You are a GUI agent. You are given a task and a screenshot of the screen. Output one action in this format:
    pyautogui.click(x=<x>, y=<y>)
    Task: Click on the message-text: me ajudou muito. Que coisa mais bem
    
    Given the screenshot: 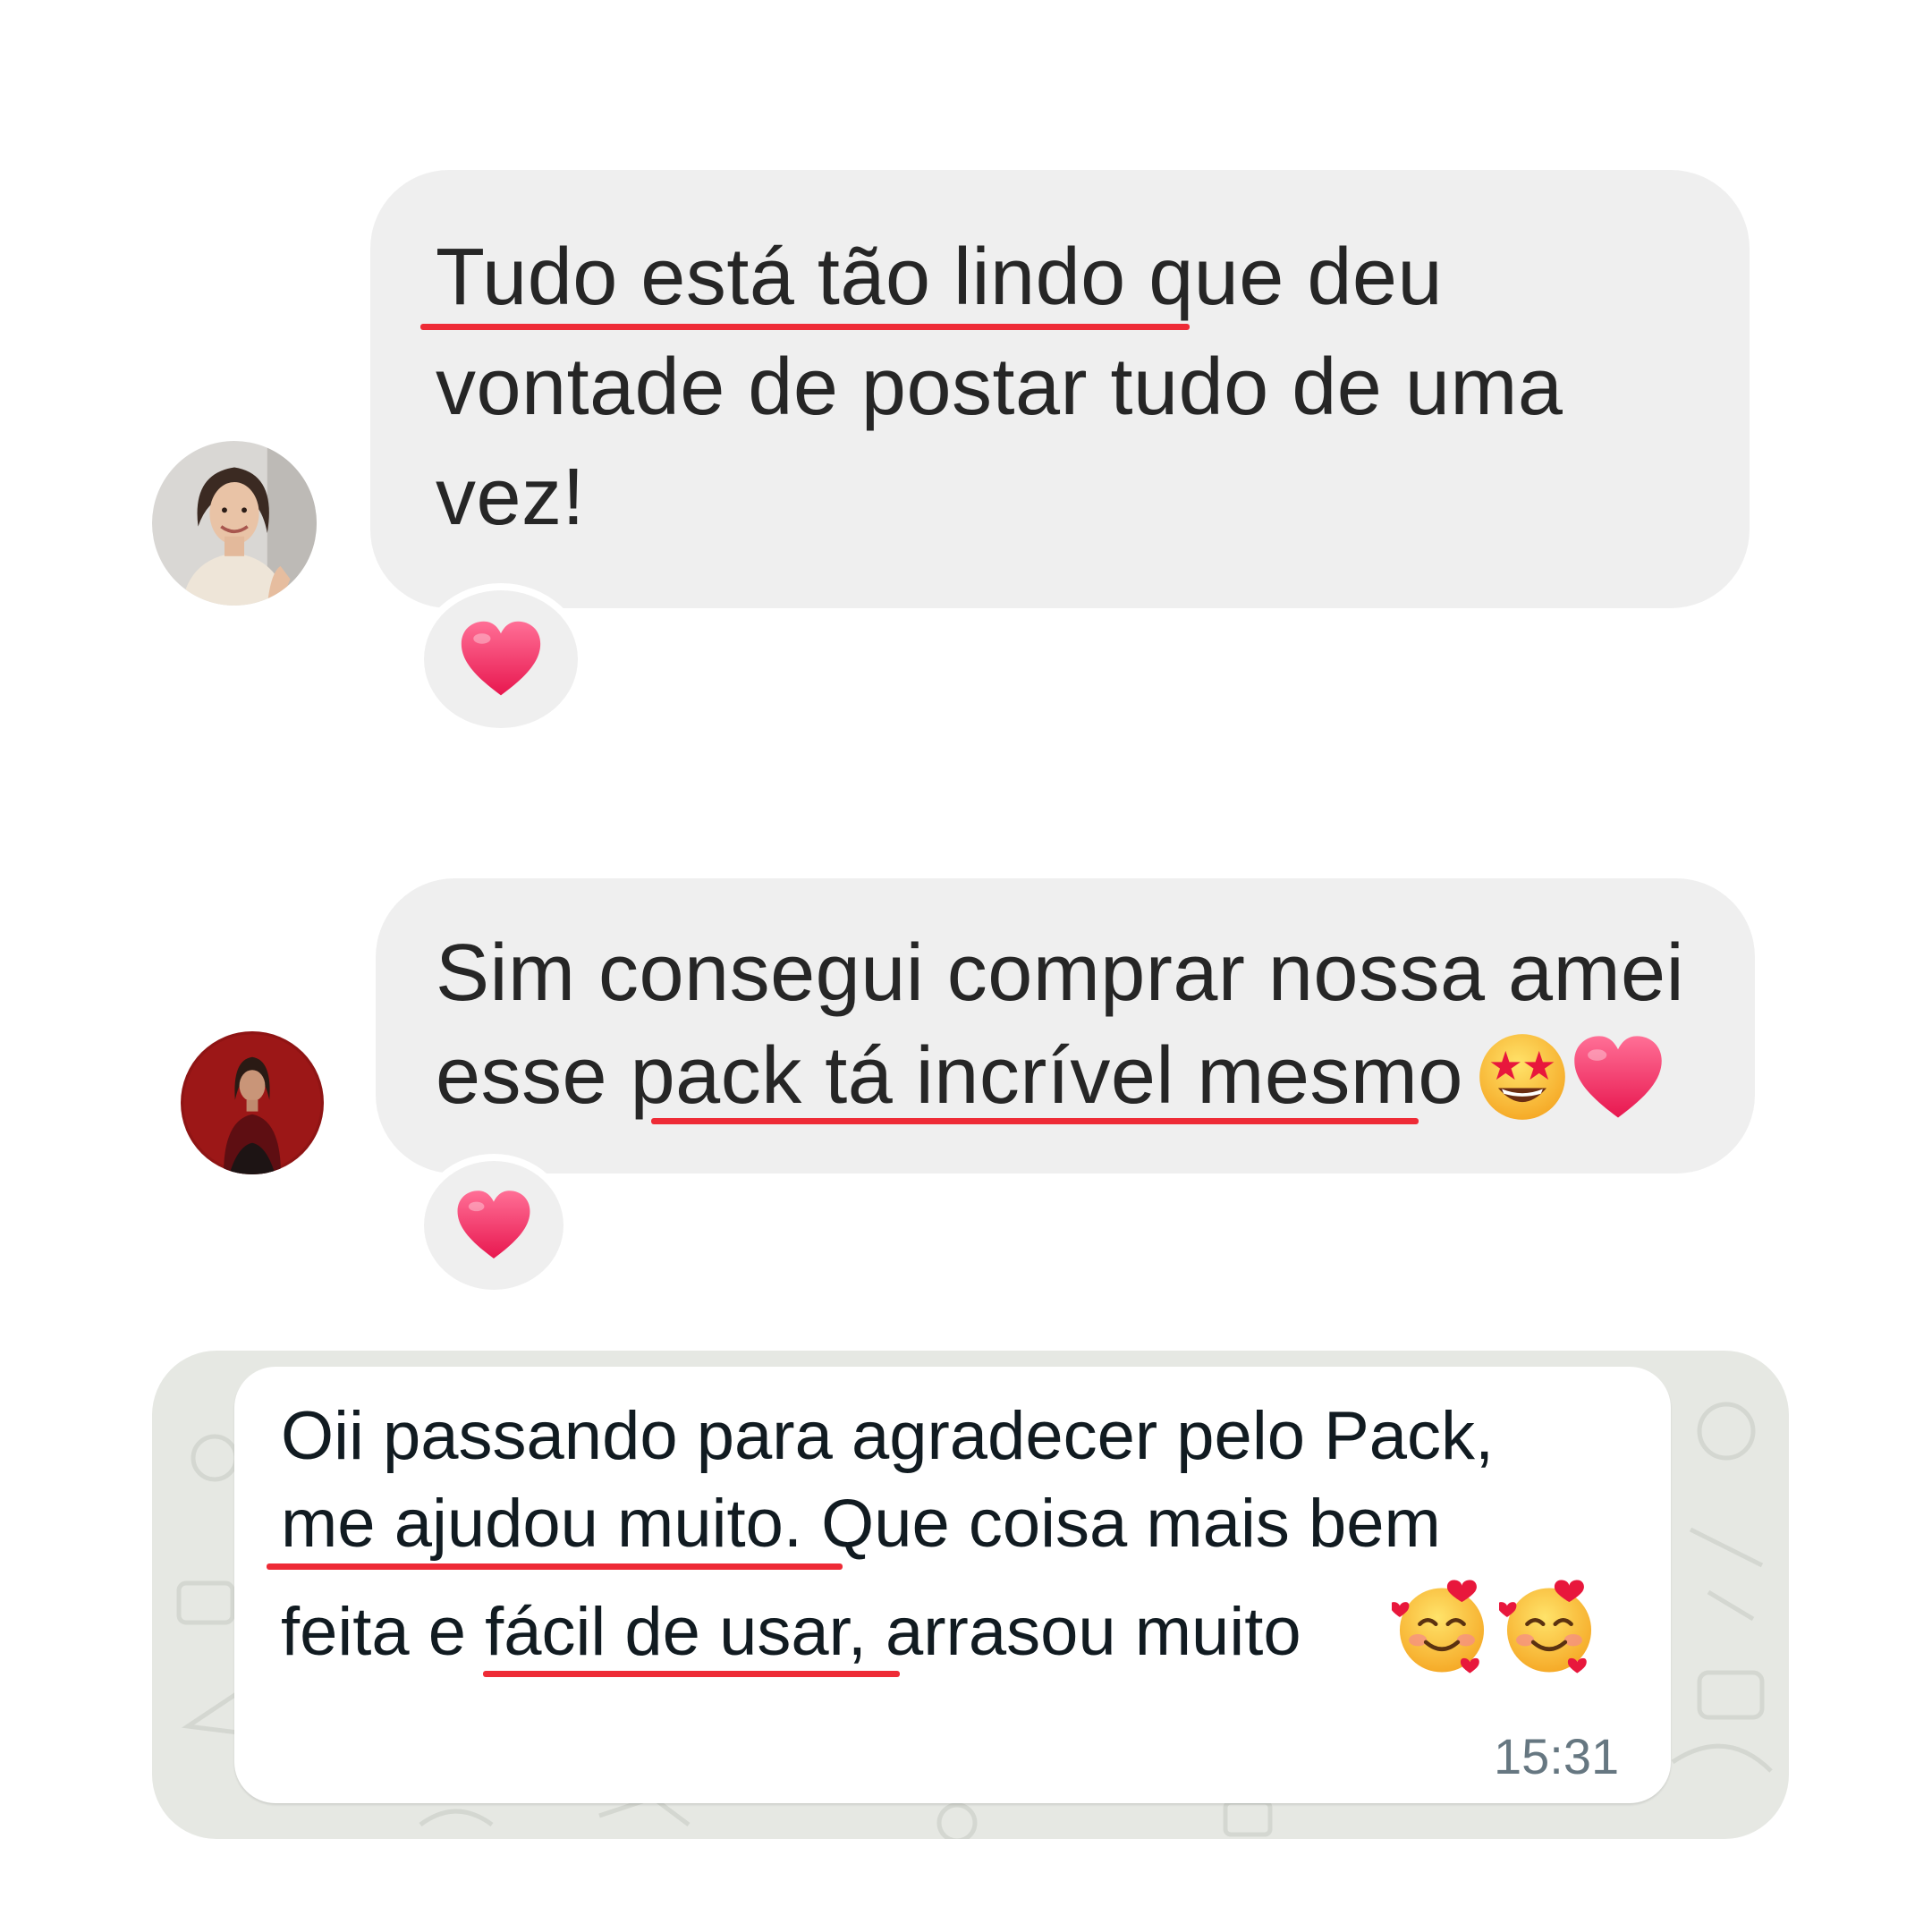 What is the action you would take?
    pyautogui.click(x=861, y=1524)
    